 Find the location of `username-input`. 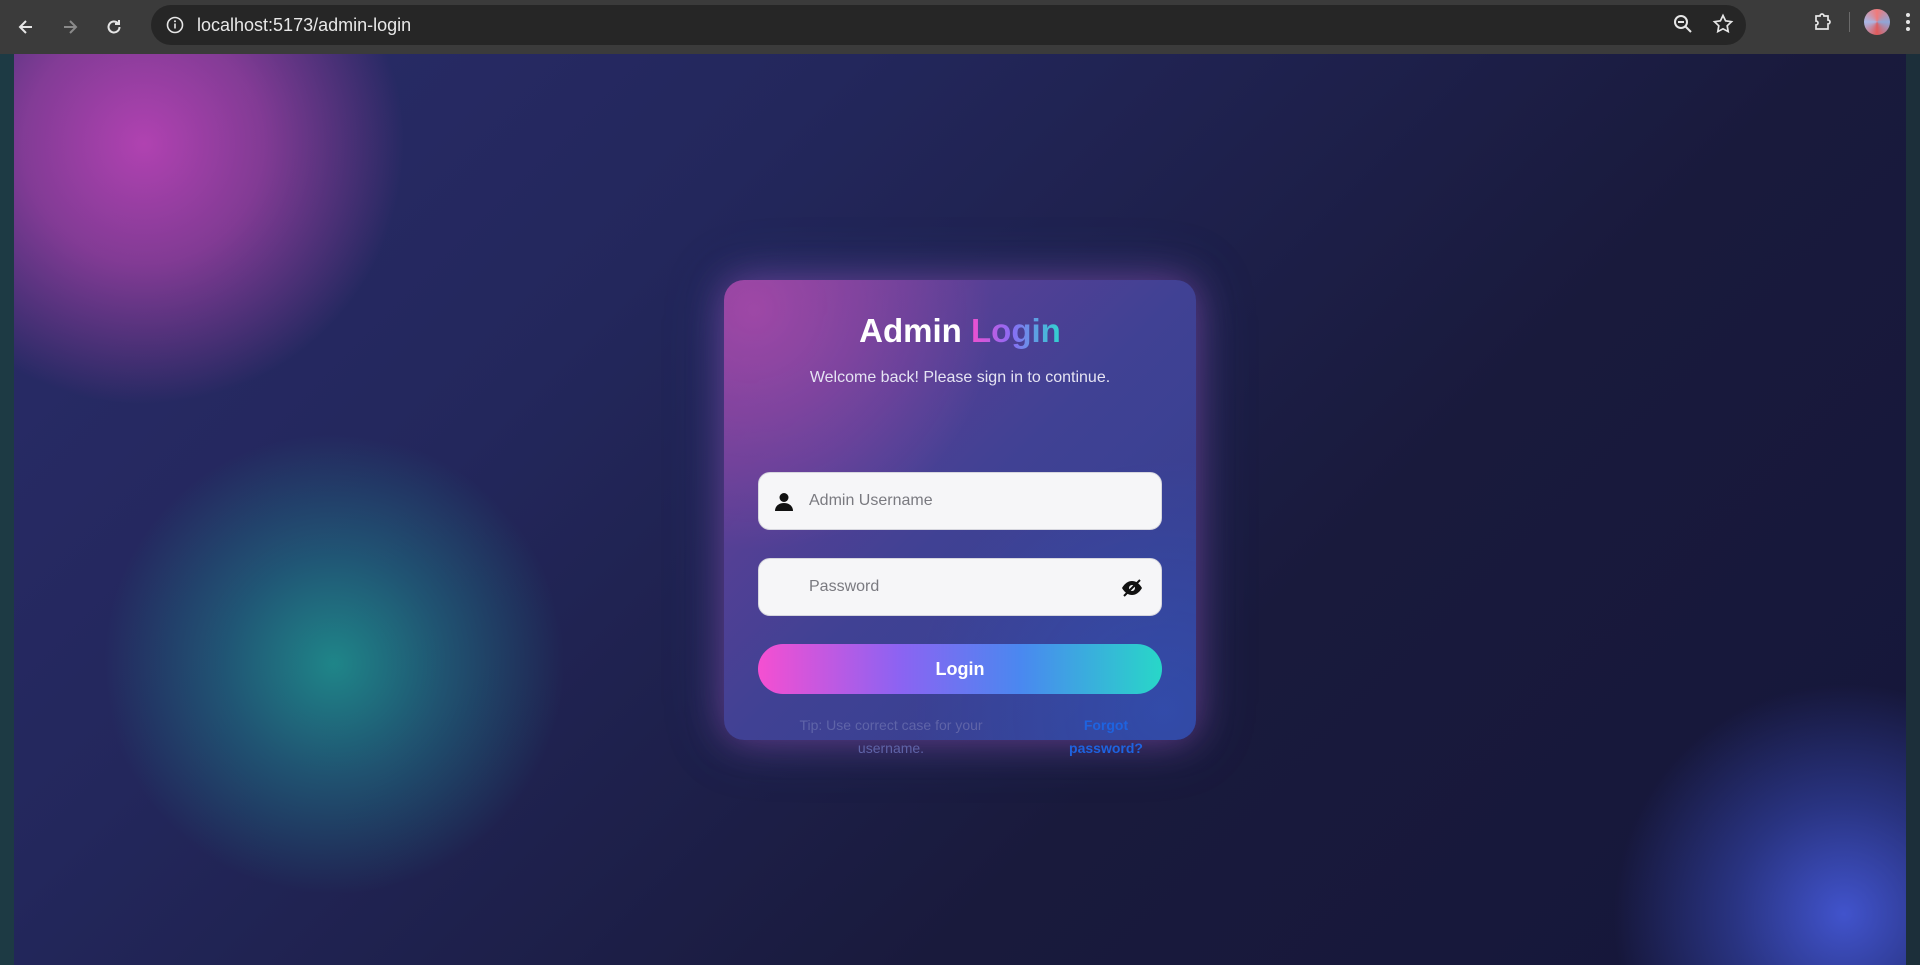

username-input is located at coordinates (959, 501).